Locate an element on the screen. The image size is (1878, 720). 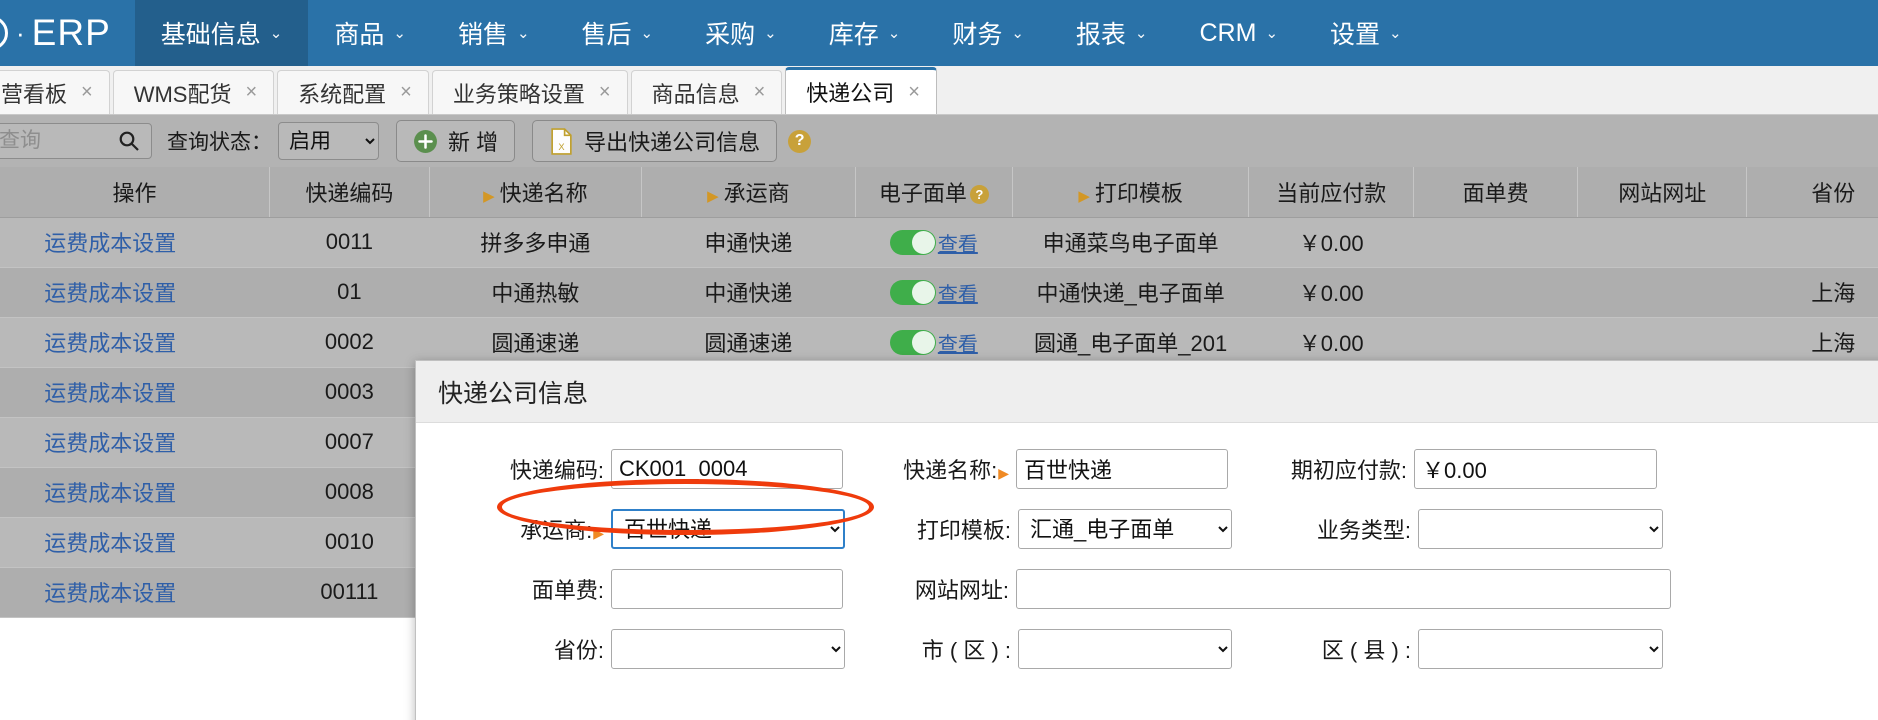
nav-item-7: 财务 ⌄ is located at coordinates (988, 33).